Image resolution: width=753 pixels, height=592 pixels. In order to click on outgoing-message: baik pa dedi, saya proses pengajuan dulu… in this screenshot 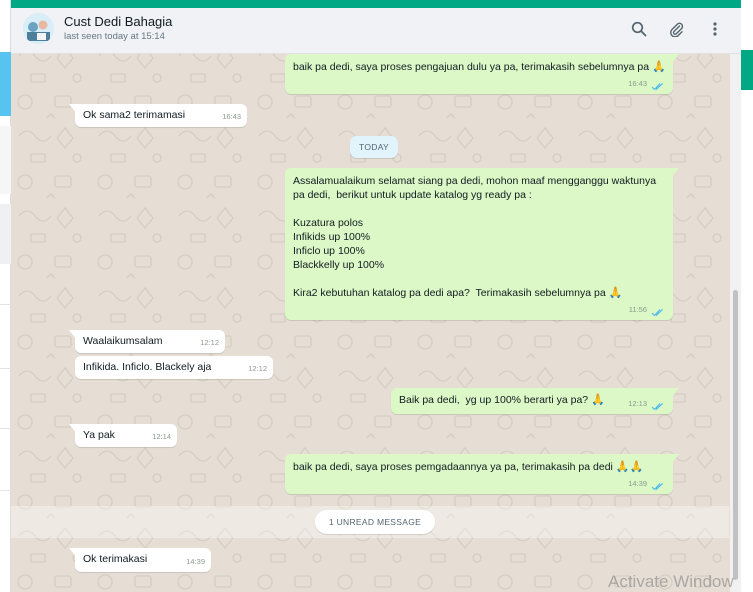, I will do `click(482, 74)`.